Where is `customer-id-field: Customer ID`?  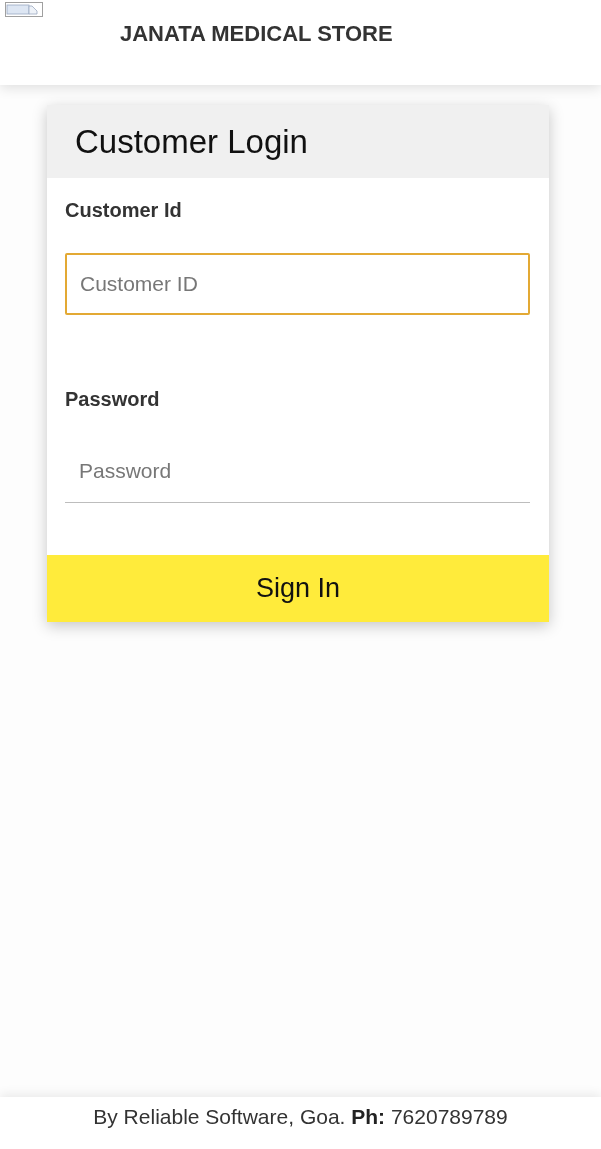
customer-id-field: Customer ID is located at coordinates (297, 284).